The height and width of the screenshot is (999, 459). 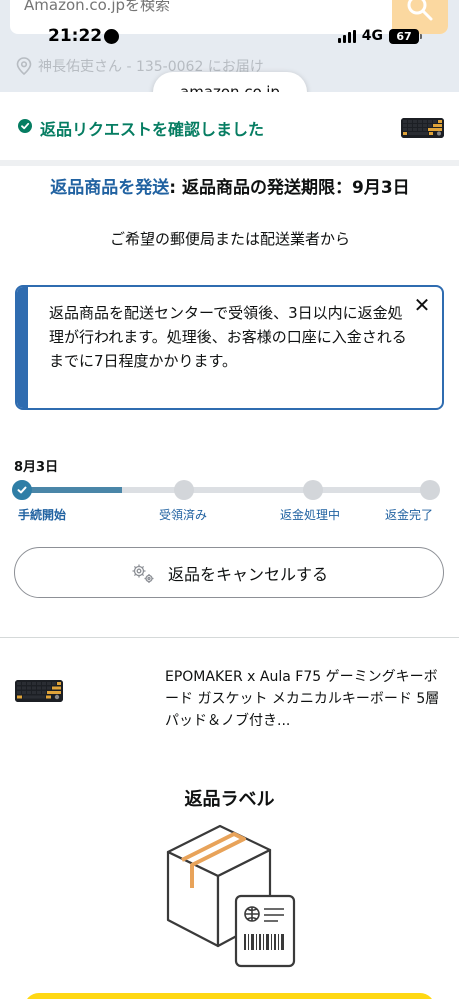 What do you see at coordinates (143, 573) in the screenshot?
I see `gear-icon` at bounding box center [143, 573].